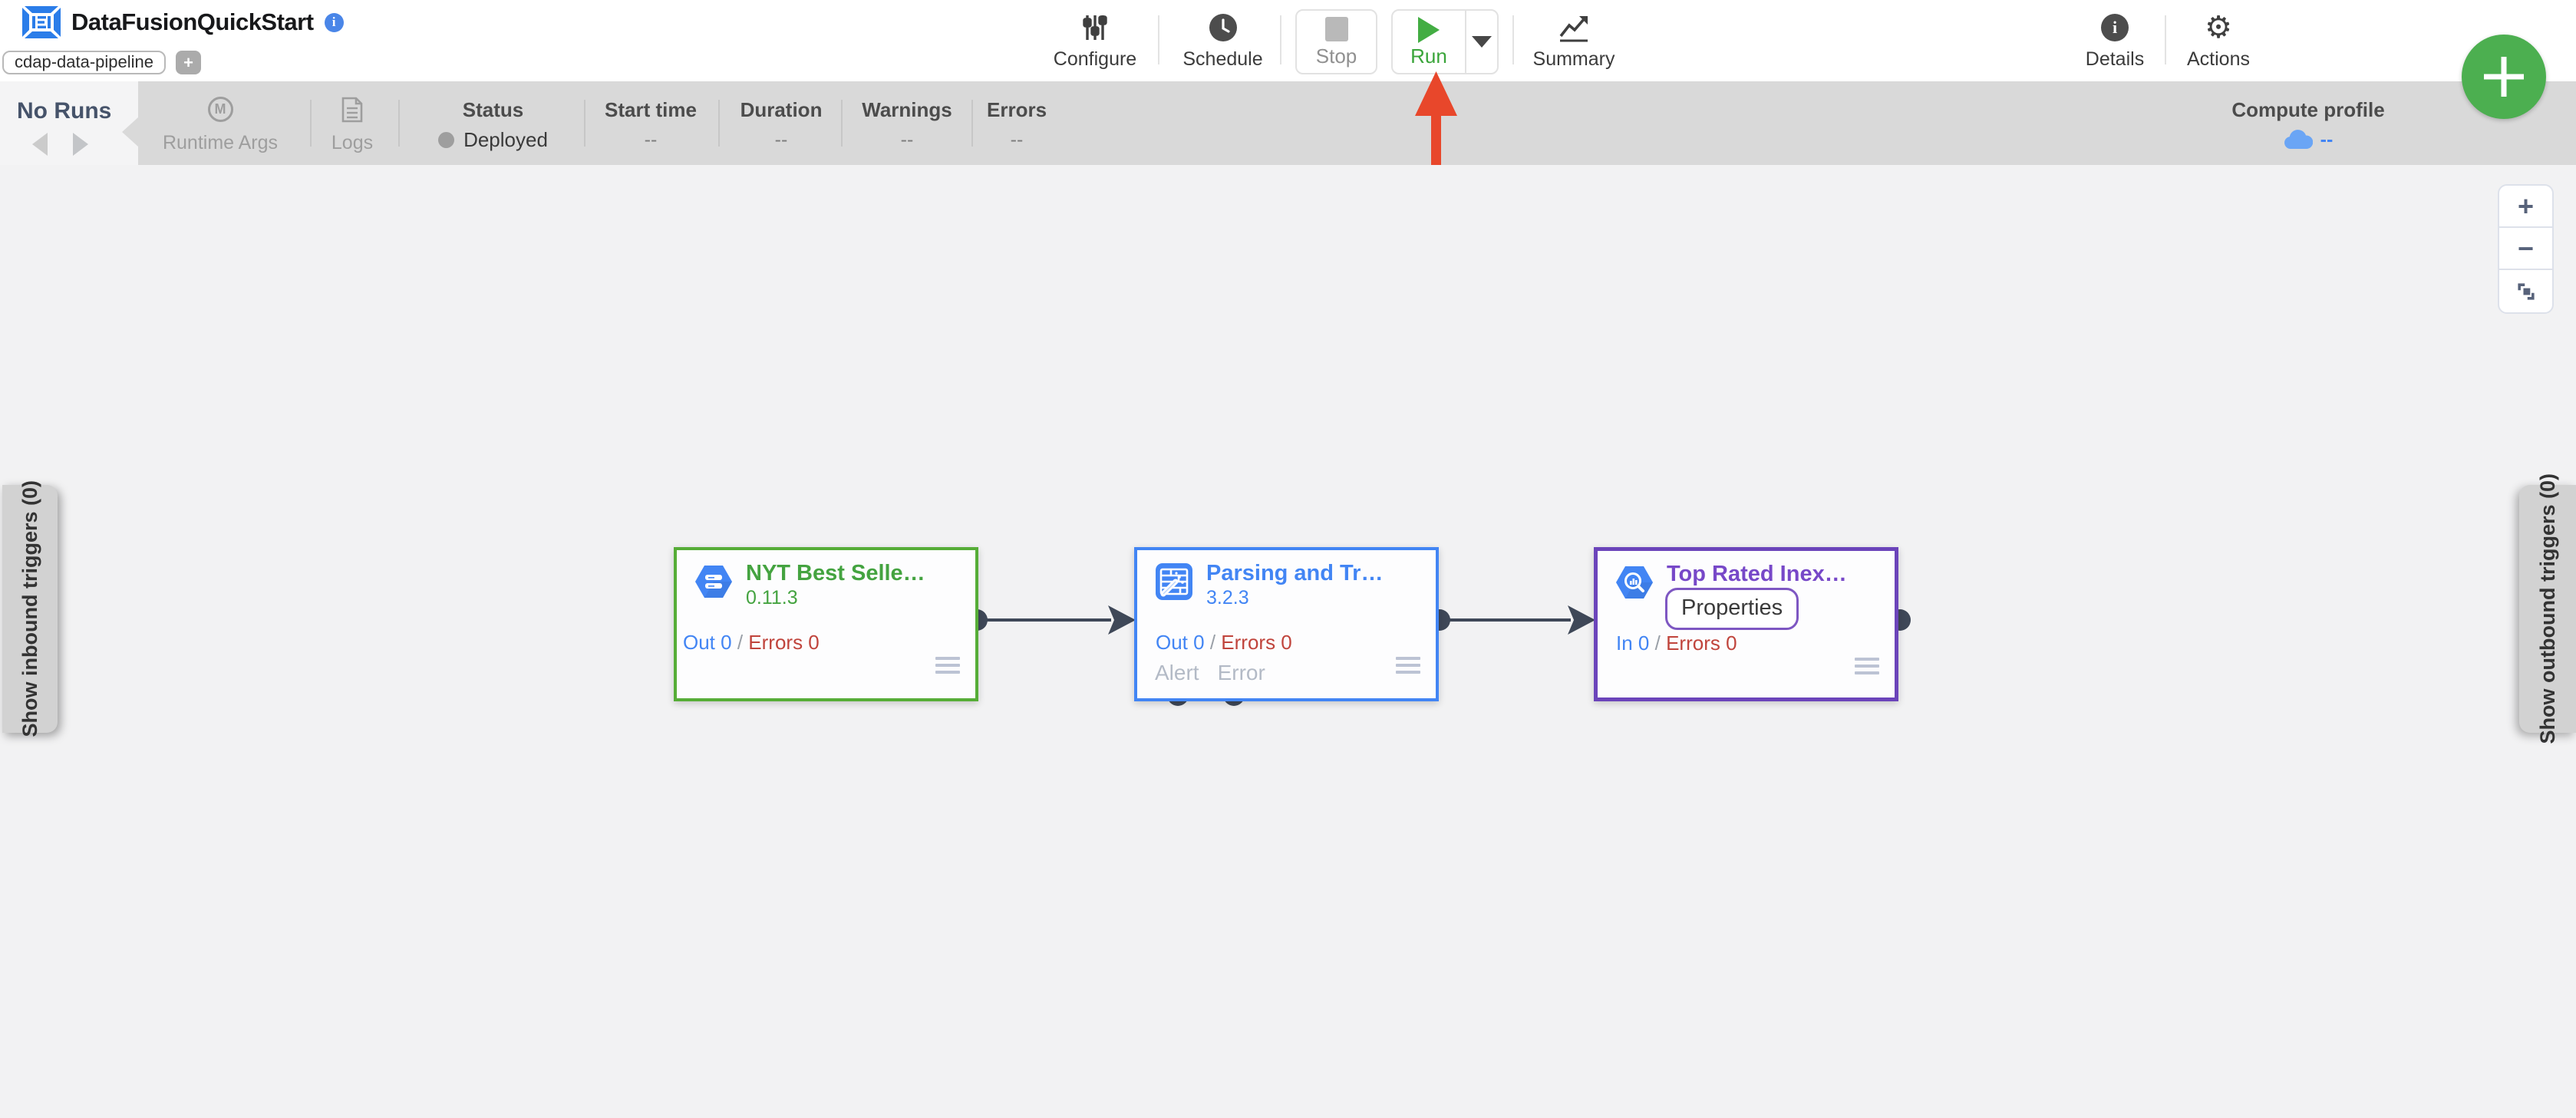 The height and width of the screenshot is (1118, 2576). What do you see at coordinates (505, 139) in the screenshot?
I see `status-value: Deployed` at bounding box center [505, 139].